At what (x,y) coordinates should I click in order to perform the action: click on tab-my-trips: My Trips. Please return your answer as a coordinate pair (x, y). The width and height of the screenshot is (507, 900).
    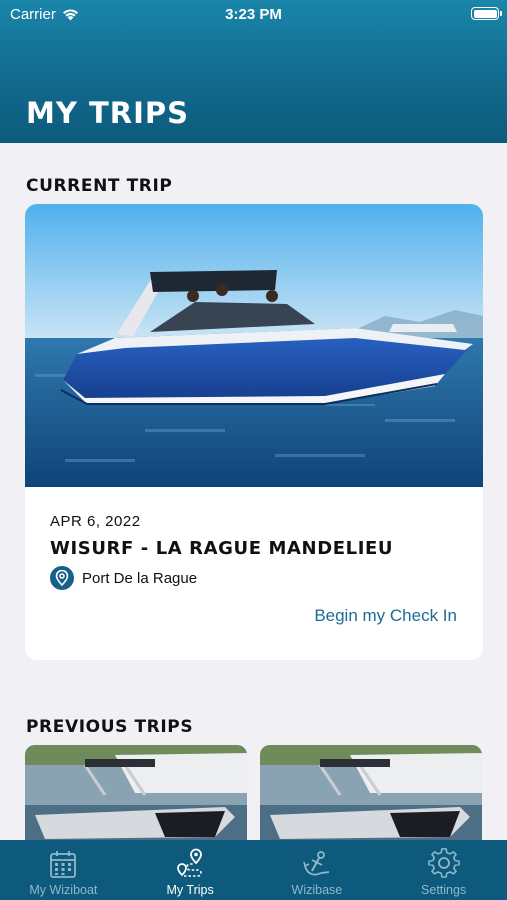
    Looking at the image, I should click on (190, 870).